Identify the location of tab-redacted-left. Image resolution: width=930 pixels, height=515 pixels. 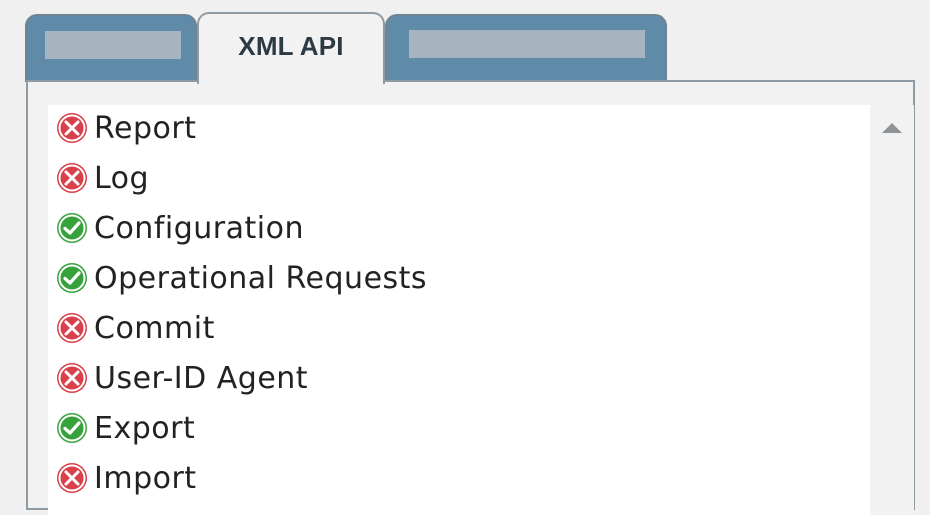
(111, 48).